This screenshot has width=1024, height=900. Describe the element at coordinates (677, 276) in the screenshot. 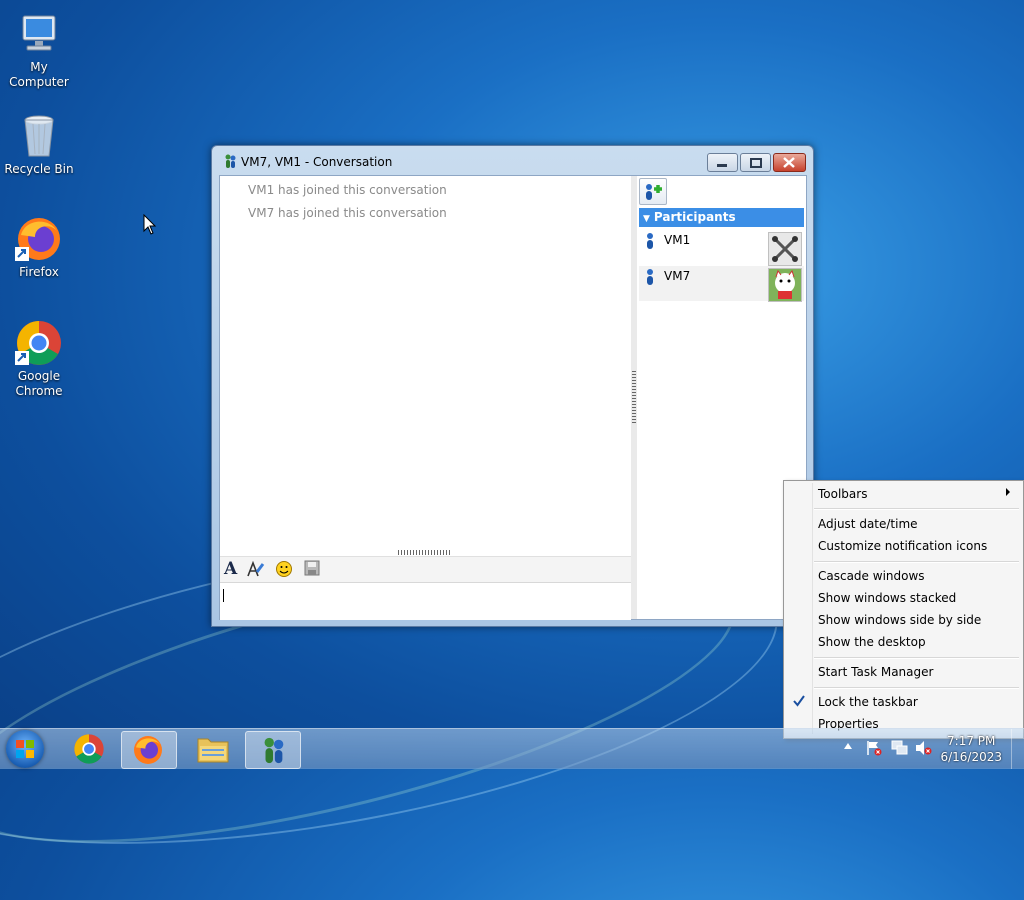

I see `participant-name: VM7` at that location.